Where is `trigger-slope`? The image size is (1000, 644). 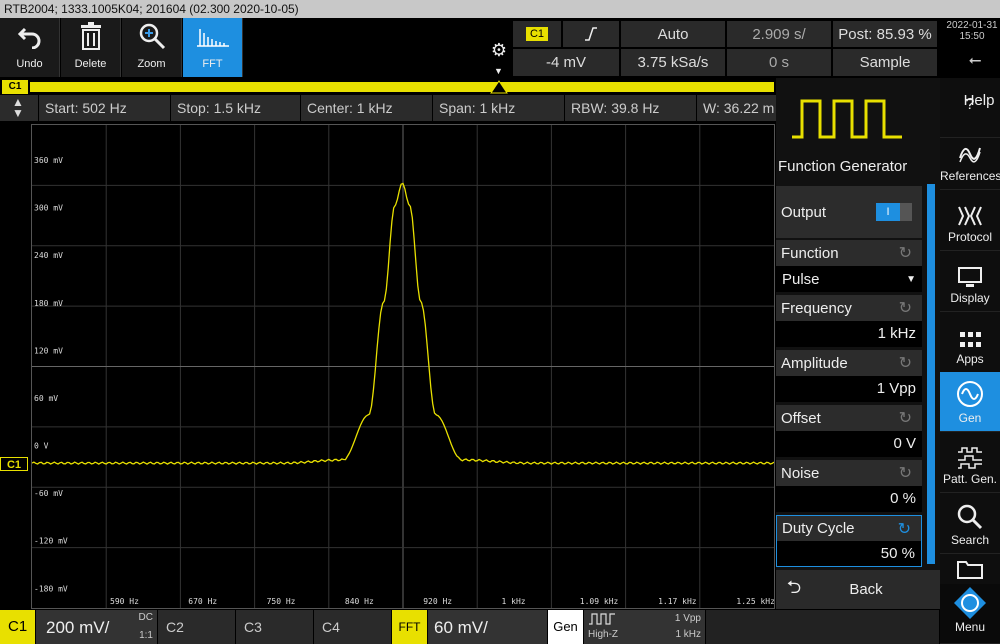
trigger-slope is located at coordinates (591, 34).